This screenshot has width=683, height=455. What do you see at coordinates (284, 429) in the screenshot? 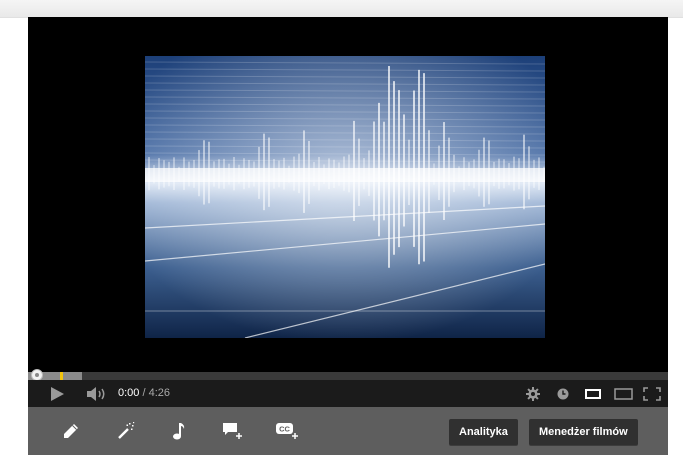
I see `captions-icon-text: CC` at bounding box center [284, 429].